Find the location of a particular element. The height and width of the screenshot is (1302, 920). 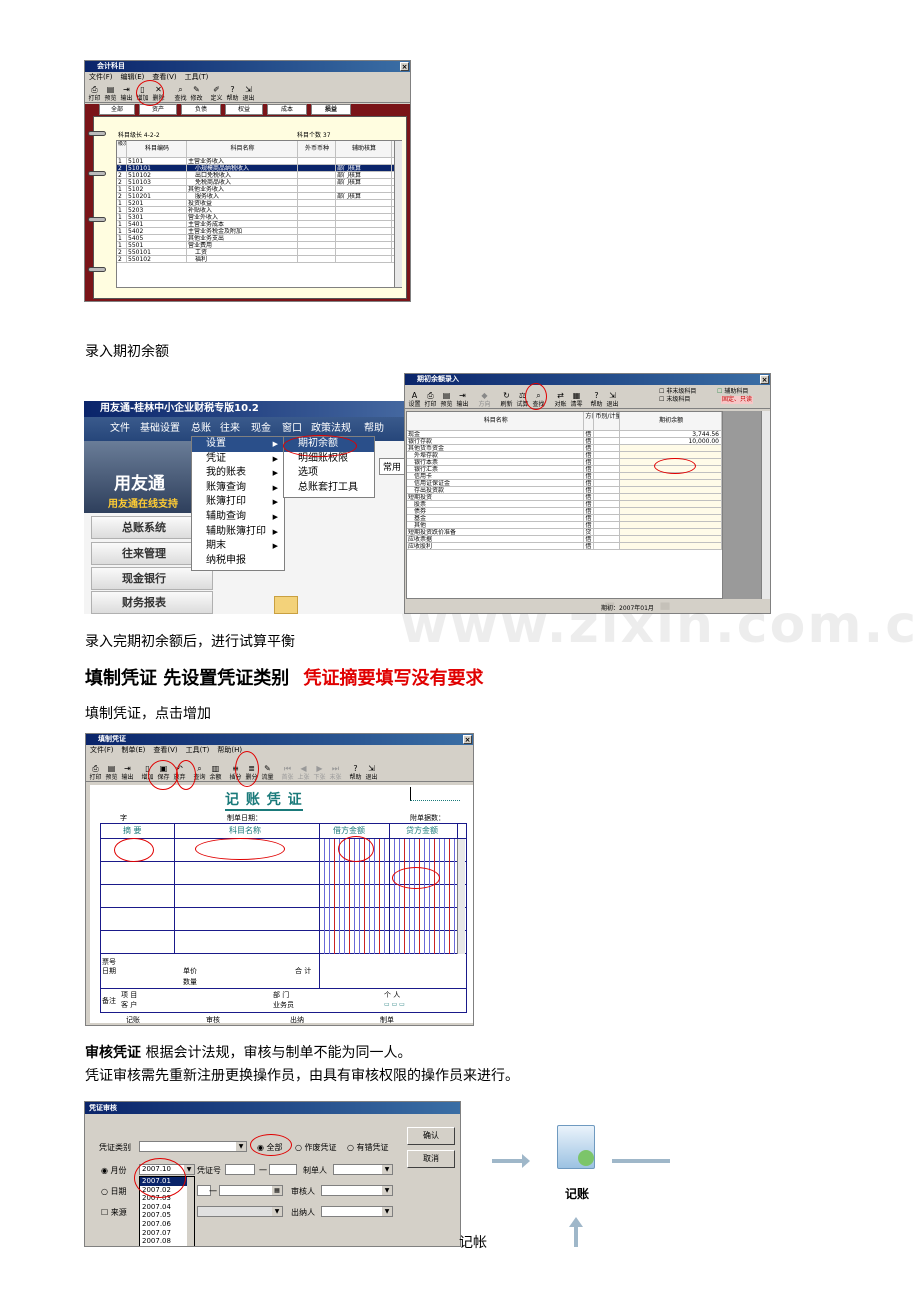

list-scrollbar is located at coordinates (190, 1211).